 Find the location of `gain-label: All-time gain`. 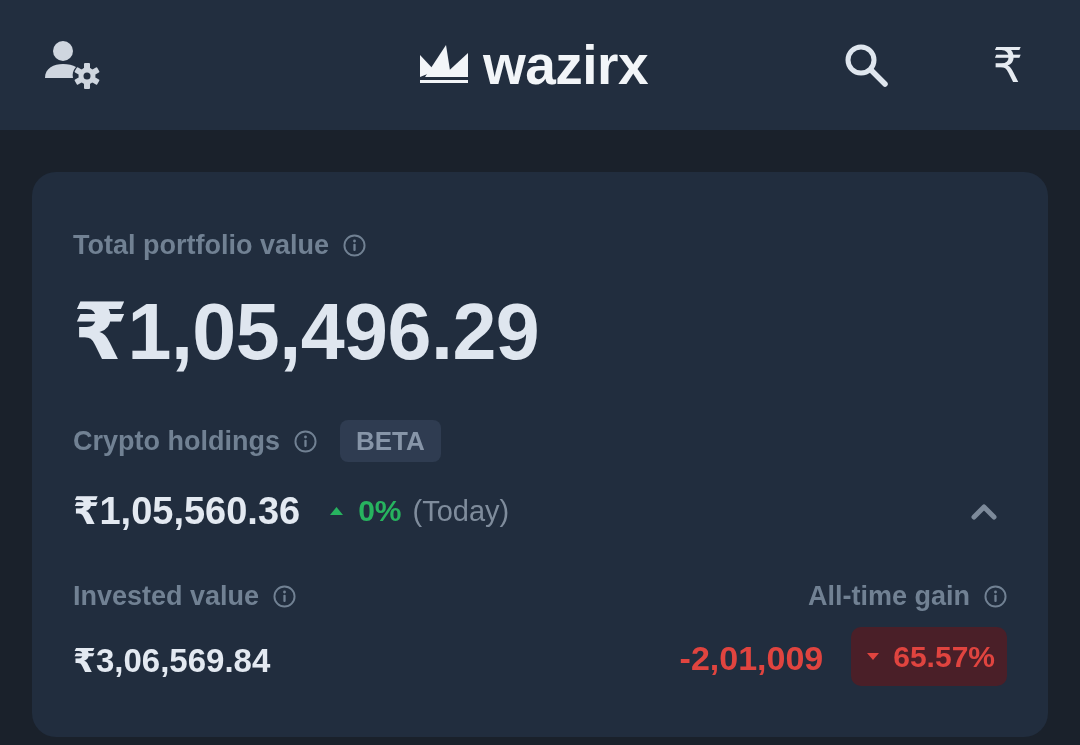

gain-label: All-time gain is located at coordinates (889, 596).